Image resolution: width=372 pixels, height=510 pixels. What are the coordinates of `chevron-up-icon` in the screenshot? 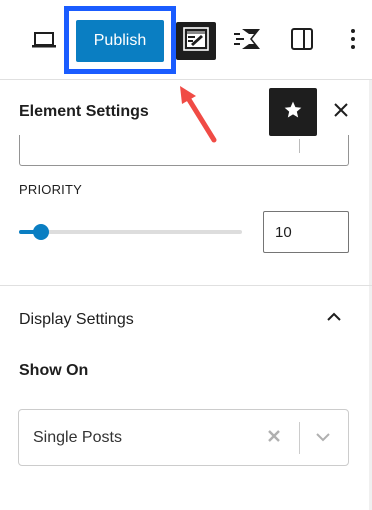 It's located at (334, 318).